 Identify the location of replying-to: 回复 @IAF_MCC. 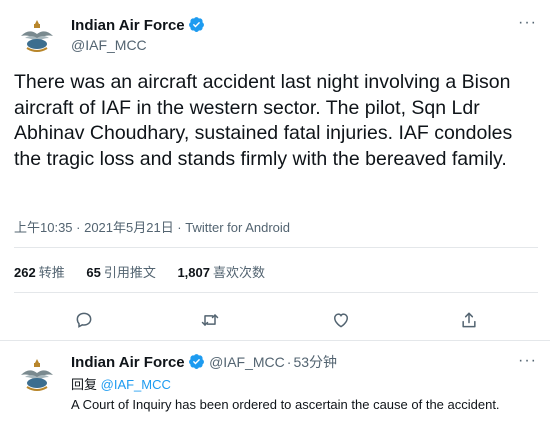
(121, 383).